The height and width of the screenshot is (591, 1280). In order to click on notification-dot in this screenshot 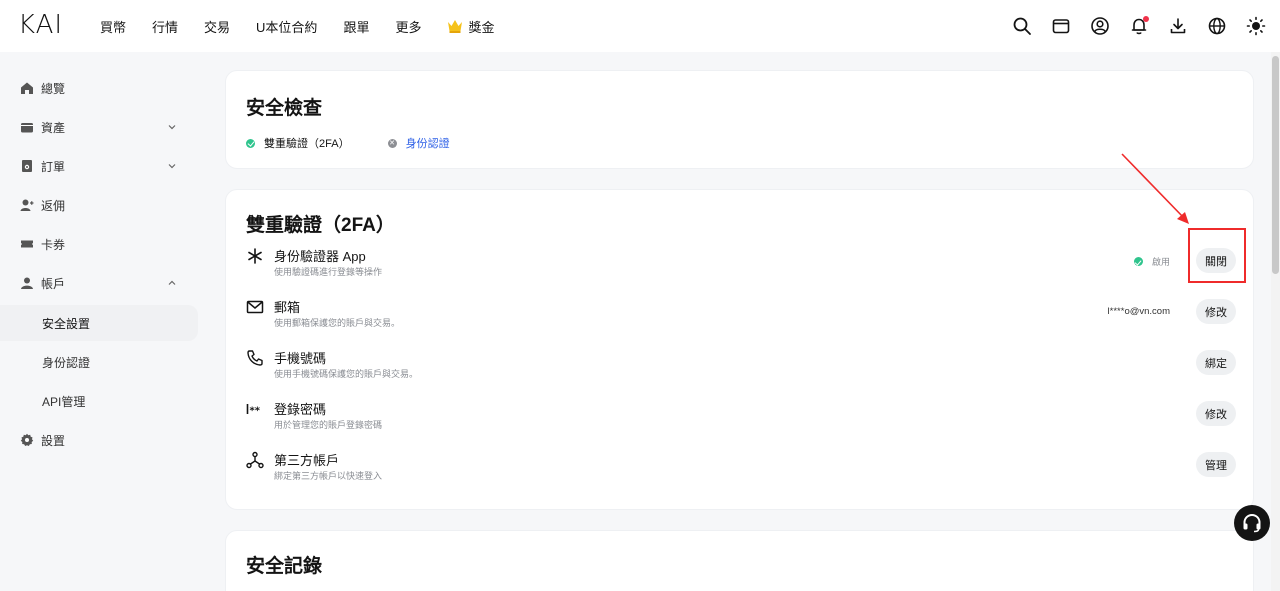, I will do `click(1146, 19)`.